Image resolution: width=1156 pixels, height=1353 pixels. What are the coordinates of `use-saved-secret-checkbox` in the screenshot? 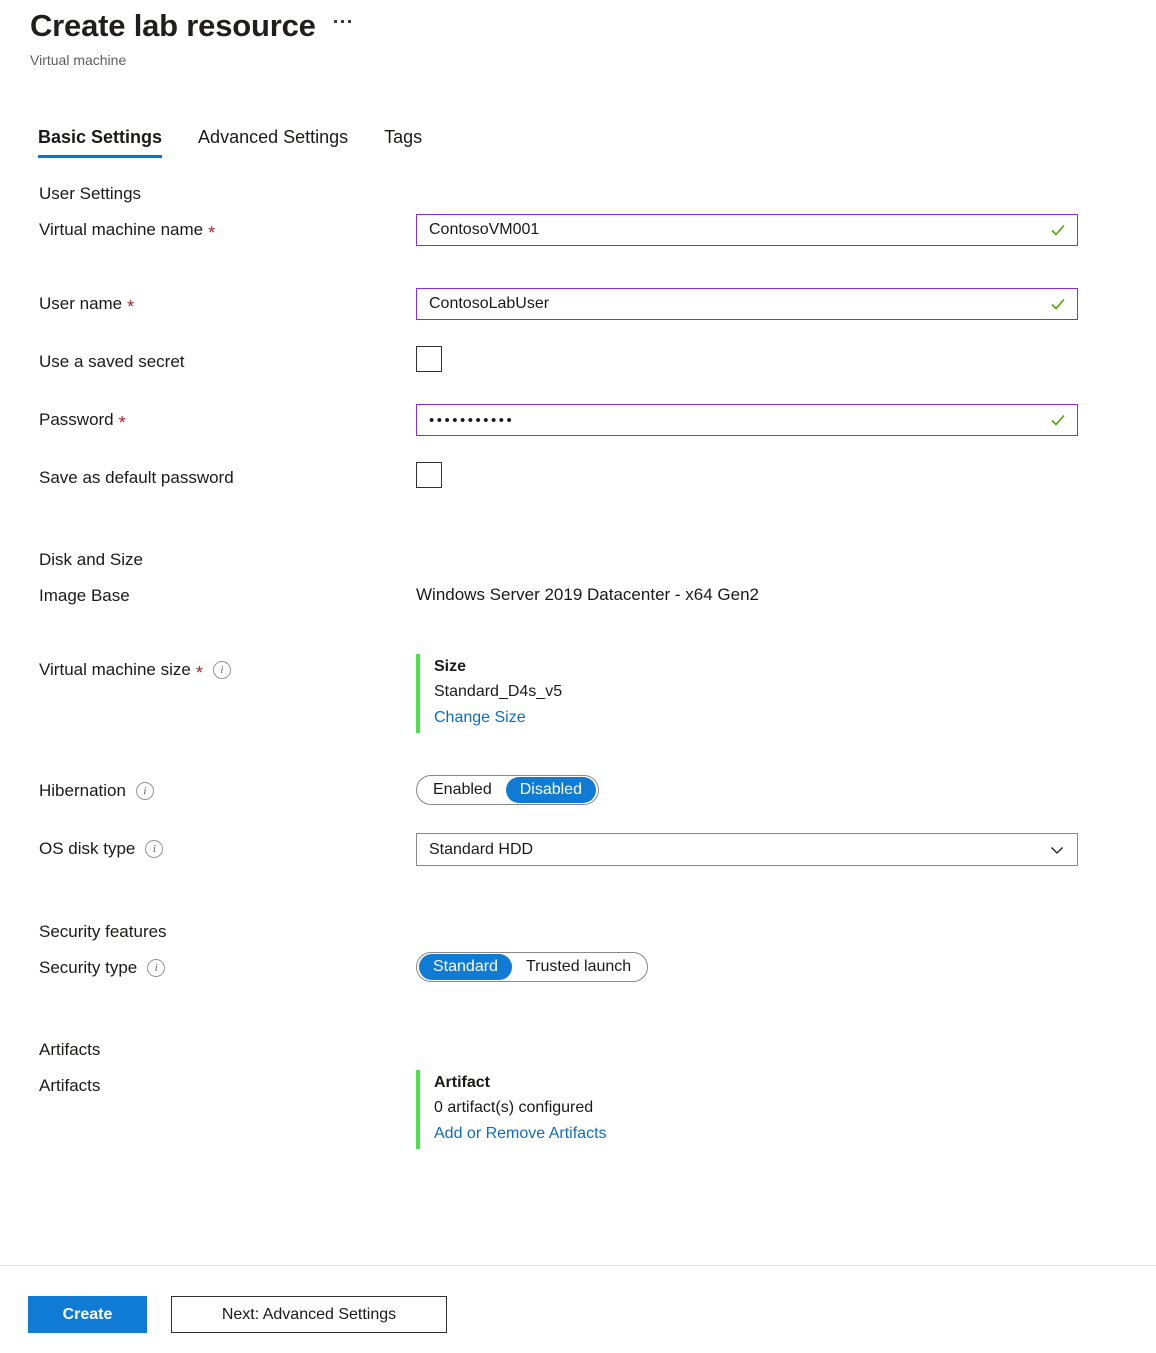 It's located at (429, 359).